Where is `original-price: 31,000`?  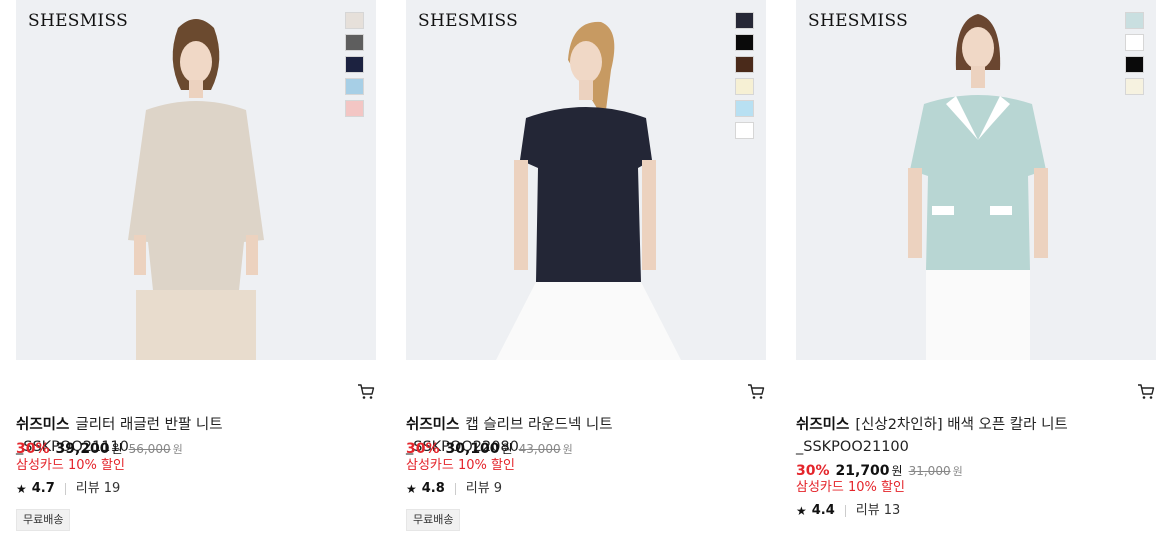 original-price: 31,000 is located at coordinates (929, 471).